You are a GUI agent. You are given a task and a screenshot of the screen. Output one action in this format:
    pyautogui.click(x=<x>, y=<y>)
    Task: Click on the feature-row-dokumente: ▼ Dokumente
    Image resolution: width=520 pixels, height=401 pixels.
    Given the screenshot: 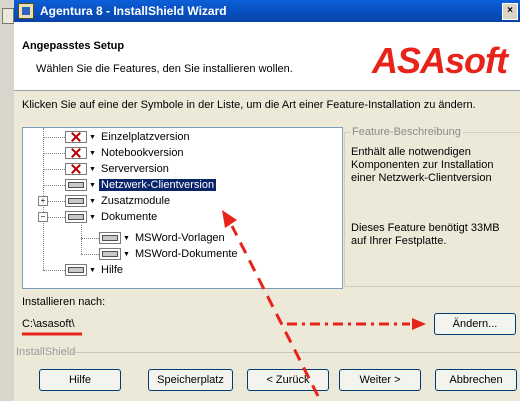 What is the action you would take?
    pyautogui.click(x=112, y=217)
    